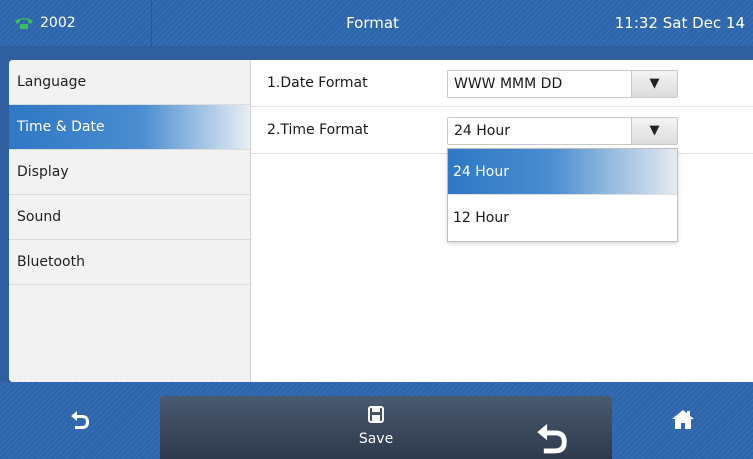  I want to click on dropdown-option-12-hour: 12 Hour, so click(562, 218).